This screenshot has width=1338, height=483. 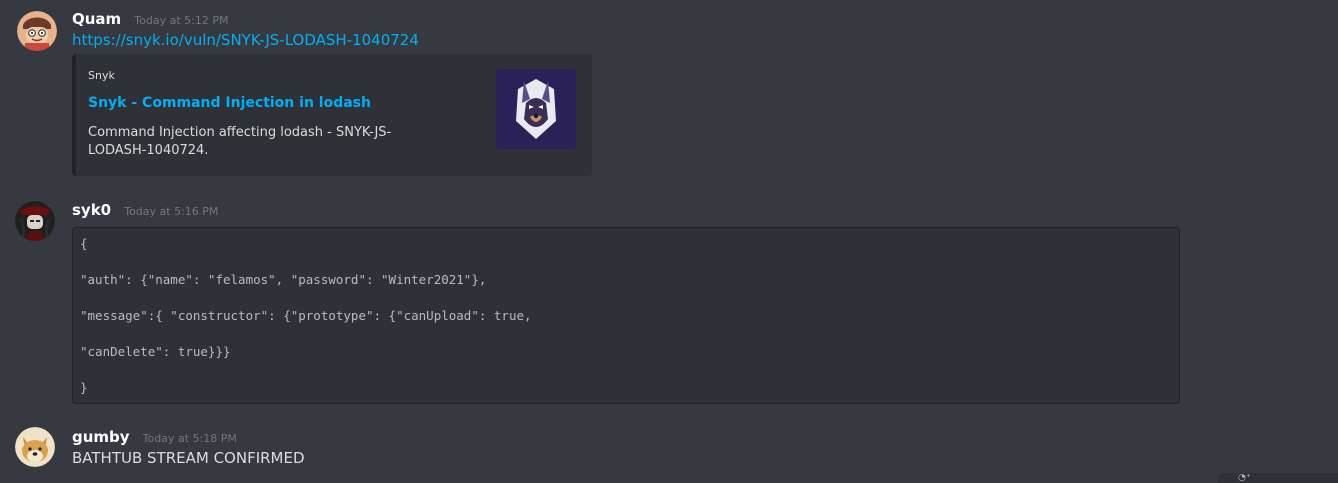 I want to click on username: gumby, so click(x=101, y=437).